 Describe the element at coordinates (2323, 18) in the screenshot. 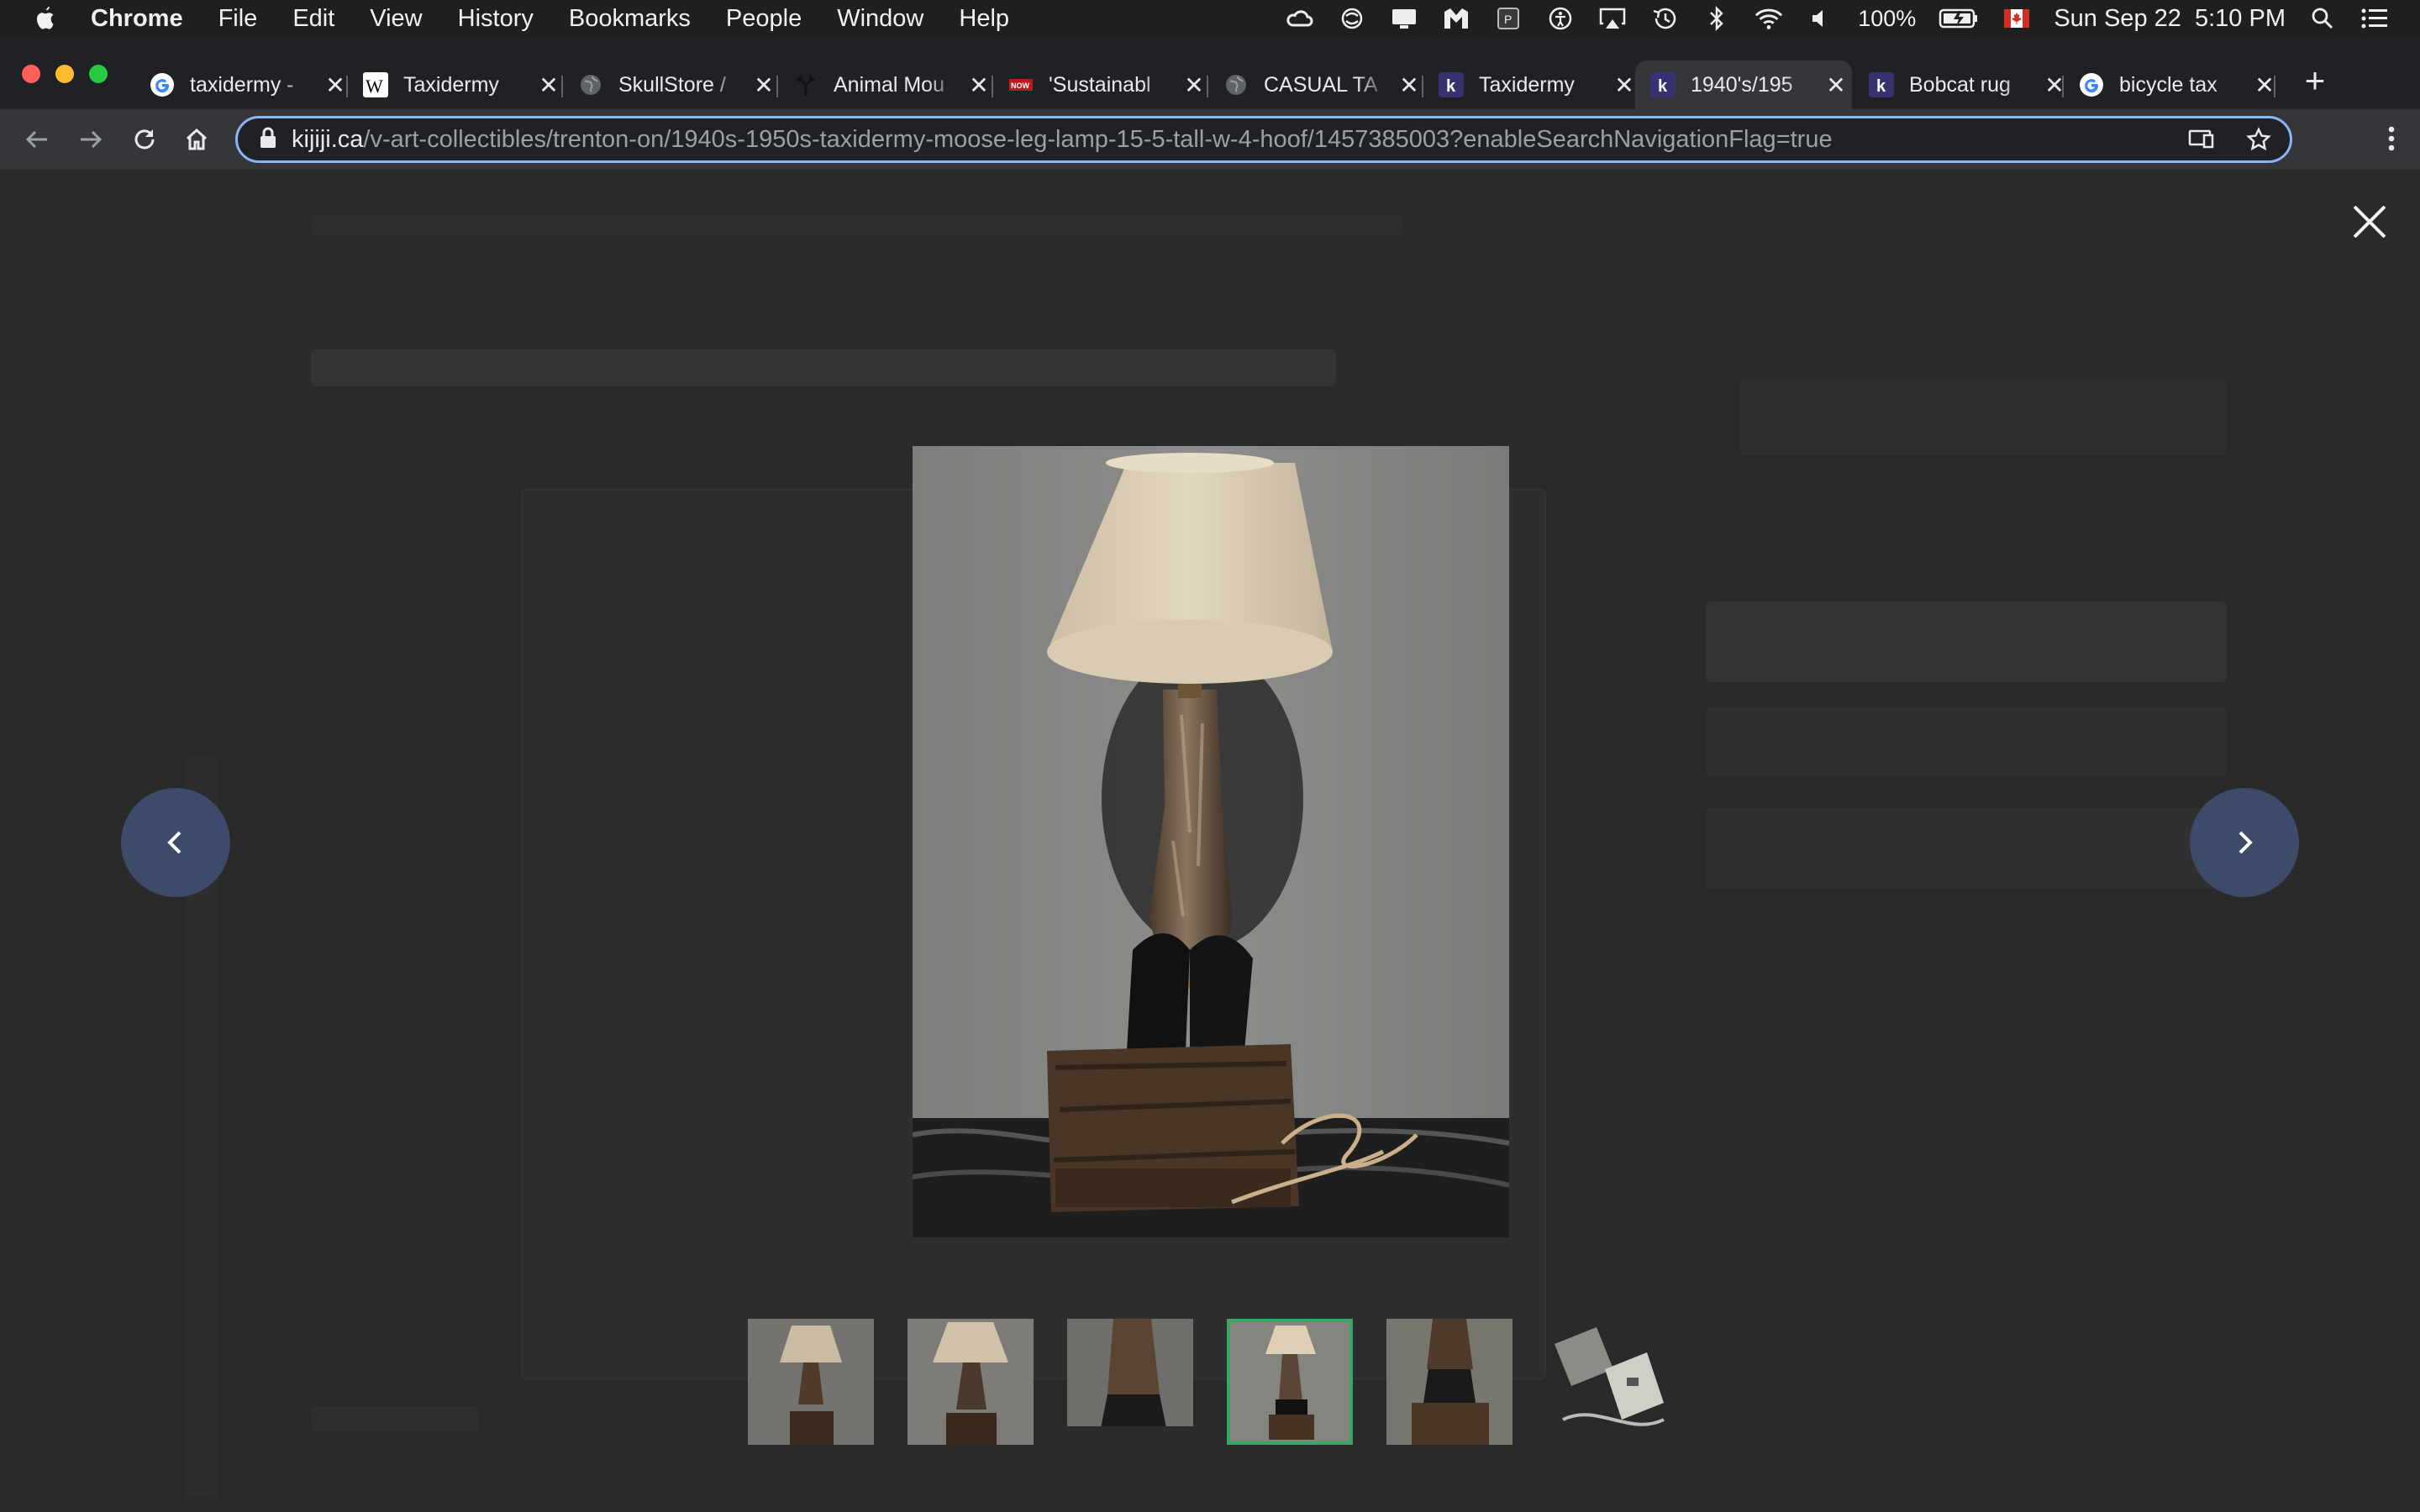

I see `spotlight-search-icon` at that location.